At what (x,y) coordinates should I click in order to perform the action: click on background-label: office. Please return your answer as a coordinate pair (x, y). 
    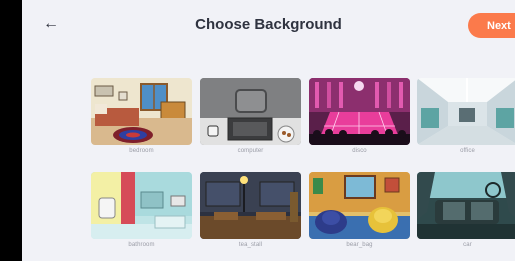
    Looking at the image, I should click on (467, 151).